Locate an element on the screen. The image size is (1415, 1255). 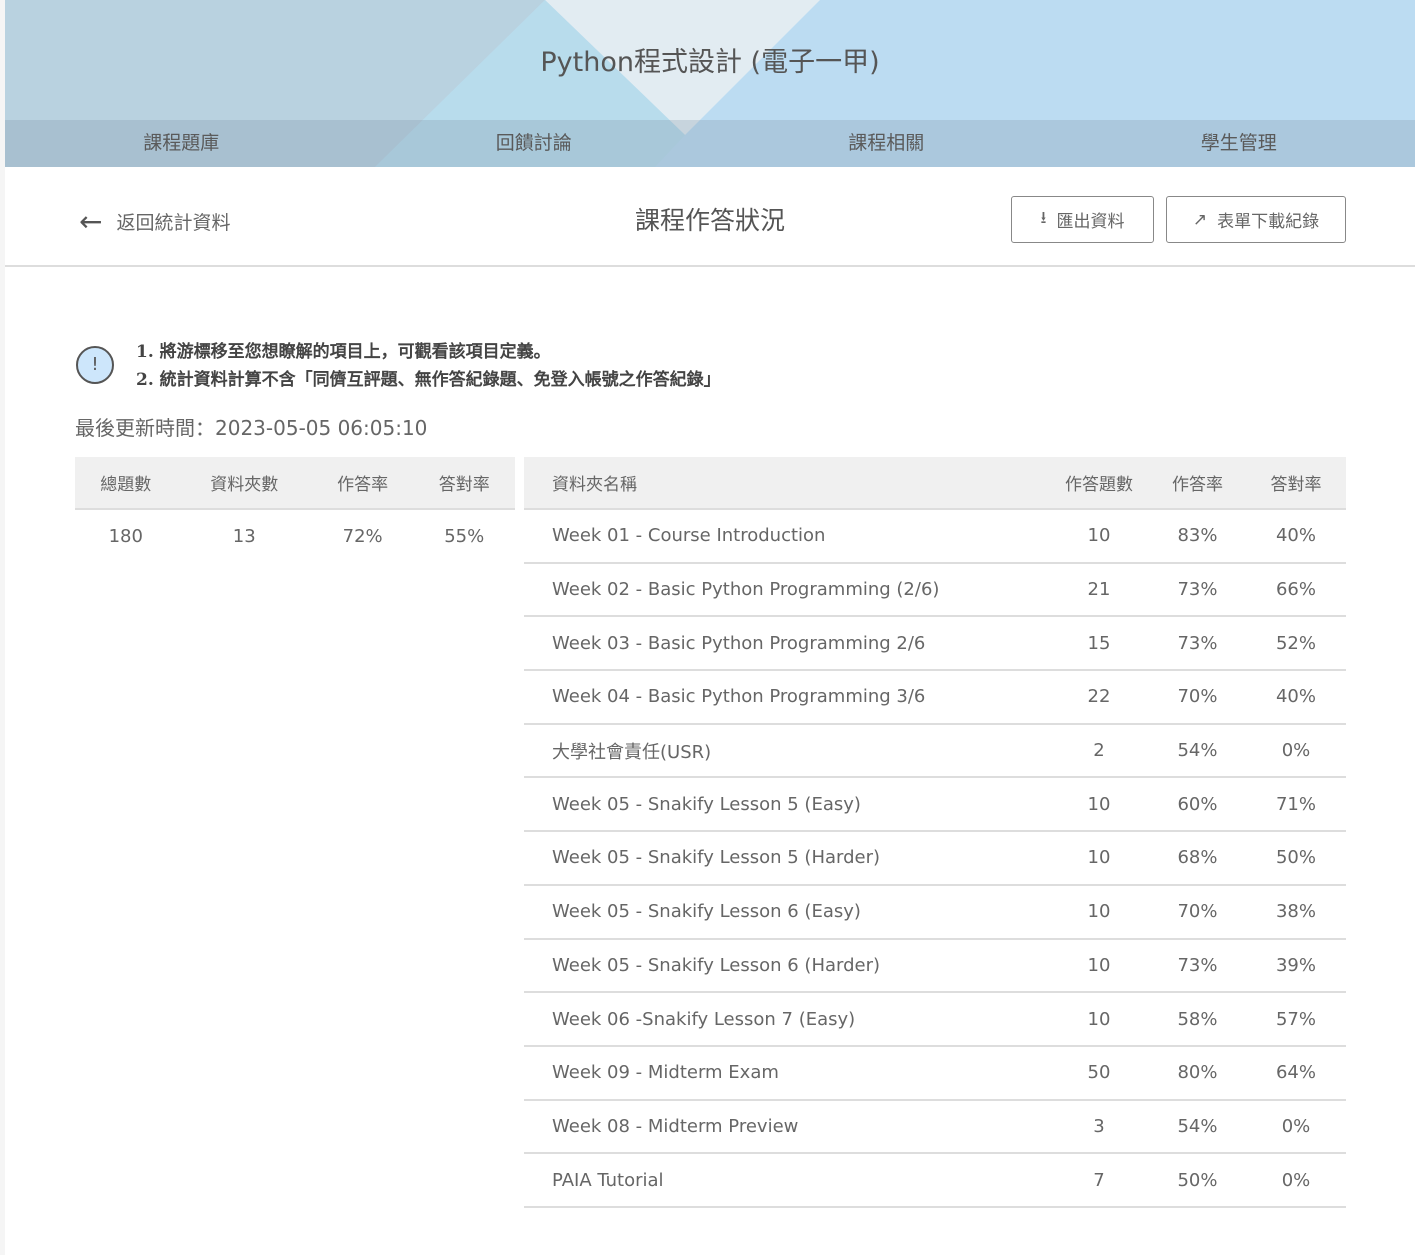
folder-name: 大學社會責任(USR) is located at coordinates (786, 751).